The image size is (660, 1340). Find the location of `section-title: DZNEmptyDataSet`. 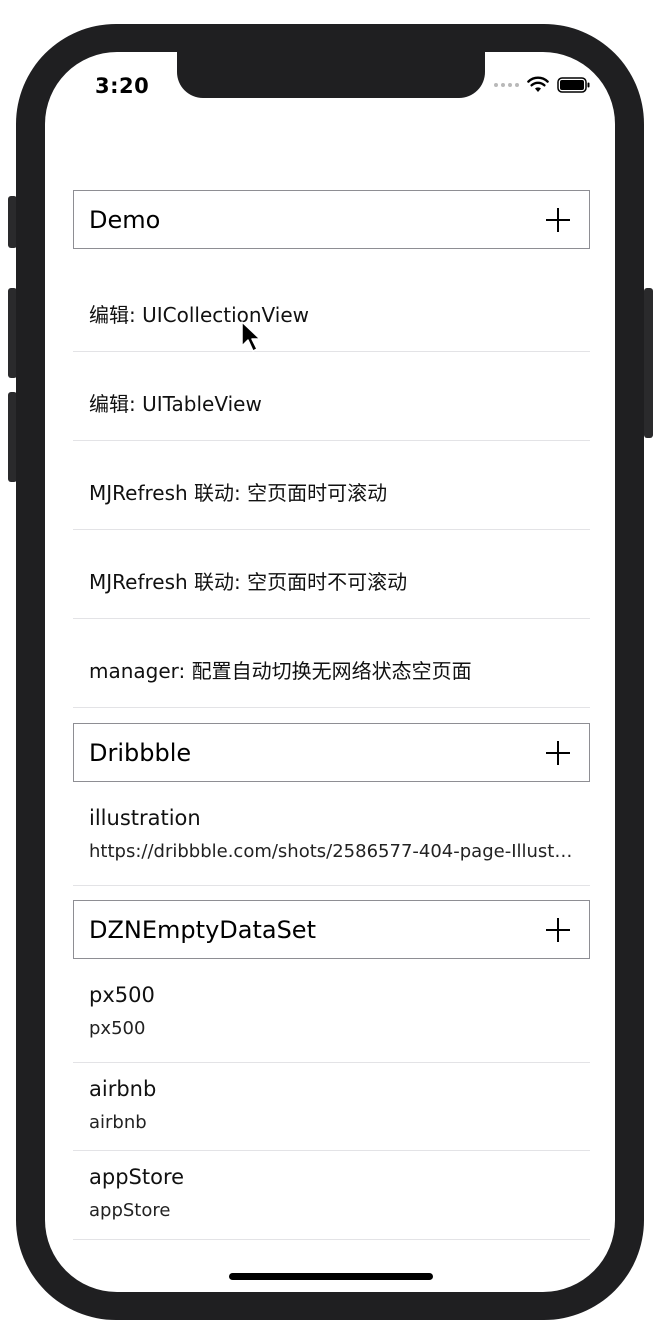

section-title: DZNEmptyDataSet is located at coordinates (202, 929).